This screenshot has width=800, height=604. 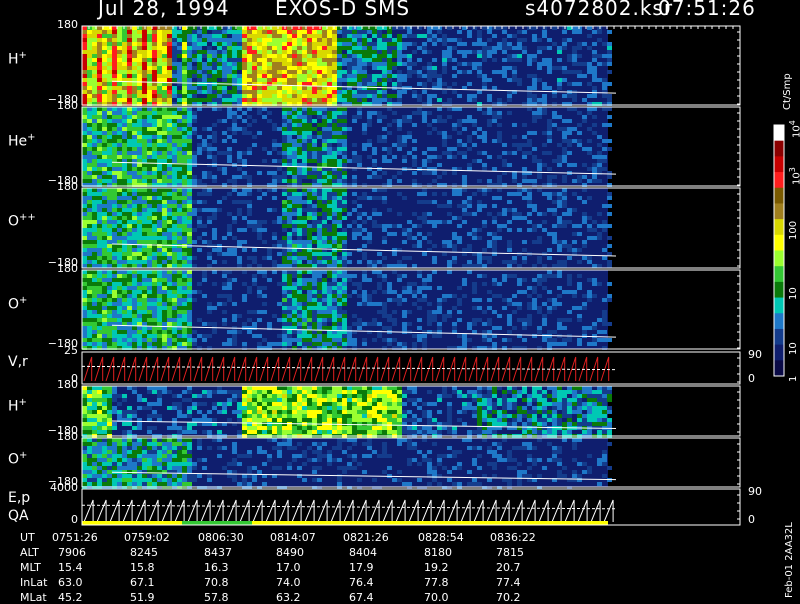 I want to click on plot-filename: s4072802.ksr, so click(x=599, y=10).